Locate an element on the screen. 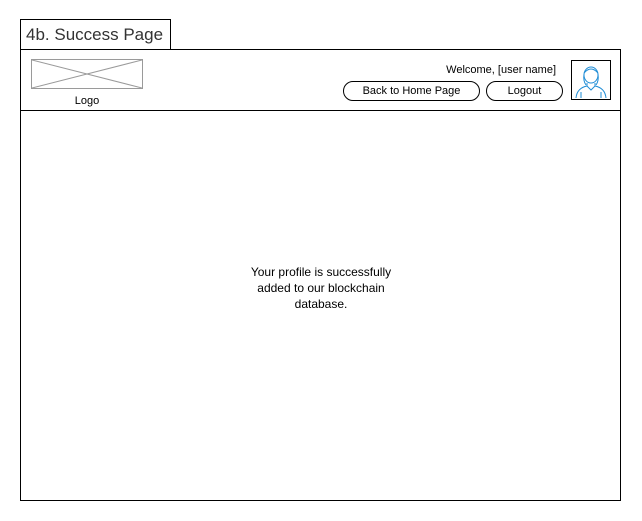  page-tab: 4b. Success Page is located at coordinates (95, 34).